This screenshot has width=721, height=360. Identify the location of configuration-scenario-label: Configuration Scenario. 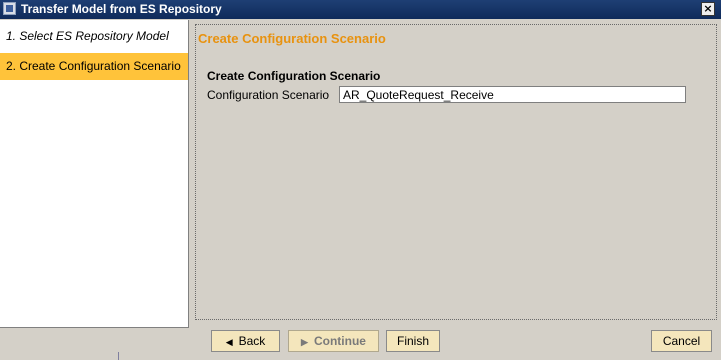
(268, 95).